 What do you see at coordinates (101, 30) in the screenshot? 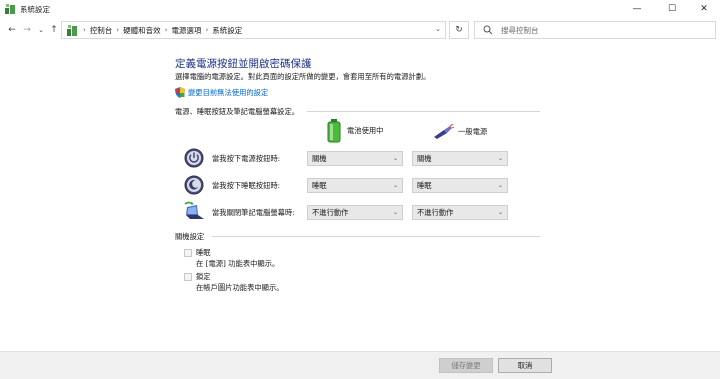
I see `breadcrumb-control-panel: 控制台` at bounding box center [101, 30].